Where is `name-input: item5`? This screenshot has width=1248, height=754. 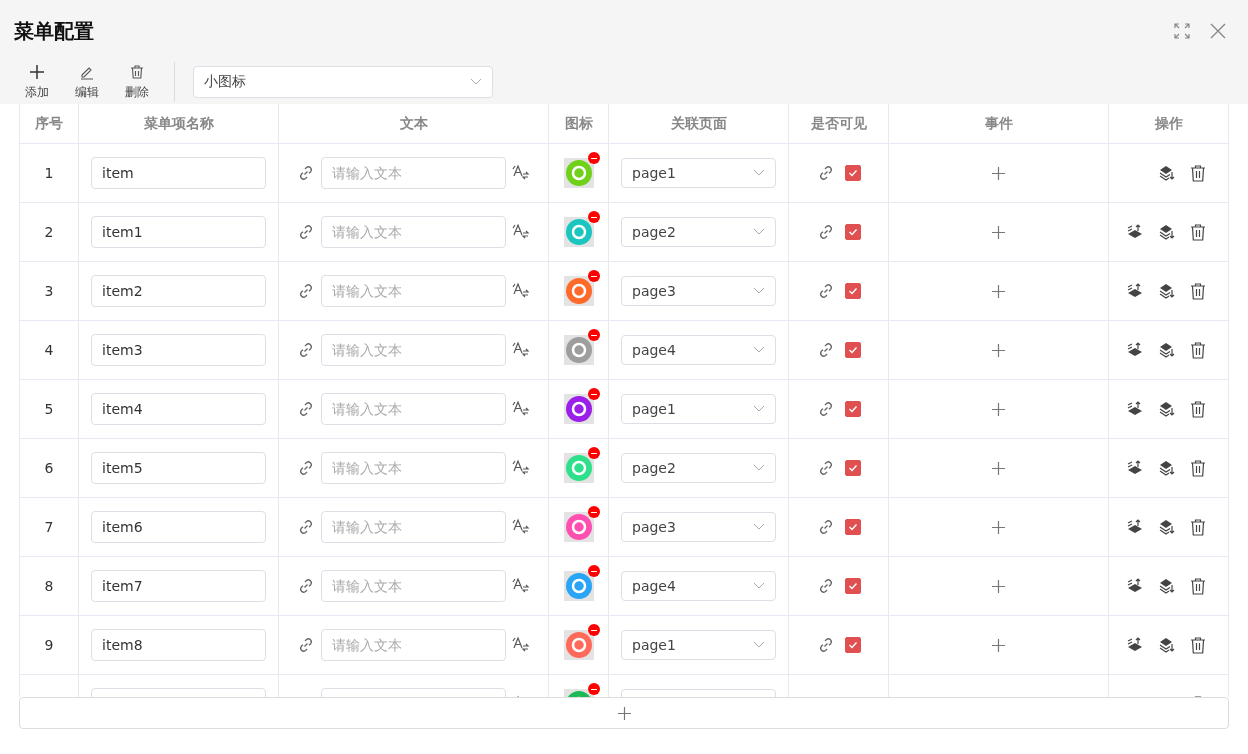
name-input: item5 is located at coordinates (178, 468).